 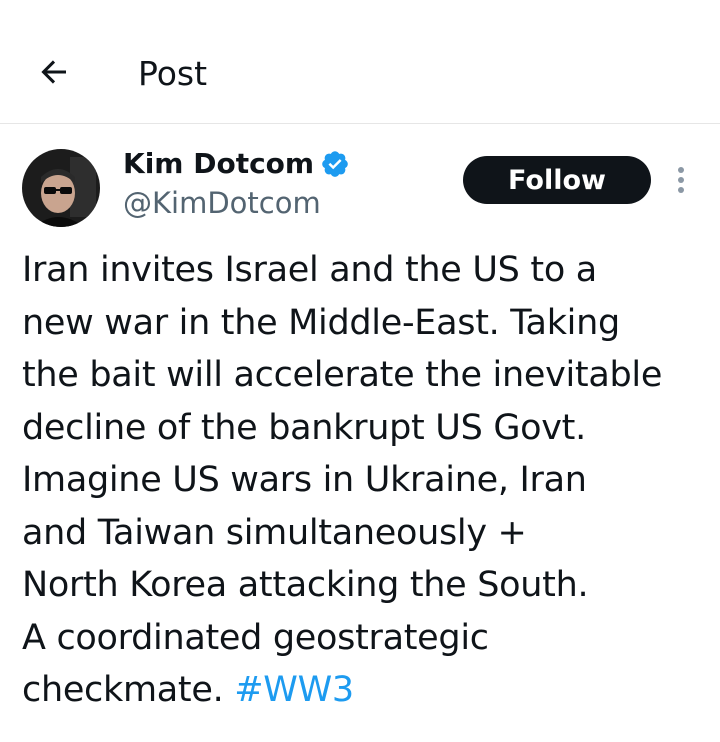 What do you see at coordinates (304, 480) in the screenshot?
I see `tweet-line: Imagine US wars in Ukraine, Iran` at bounding box center [304, 480].